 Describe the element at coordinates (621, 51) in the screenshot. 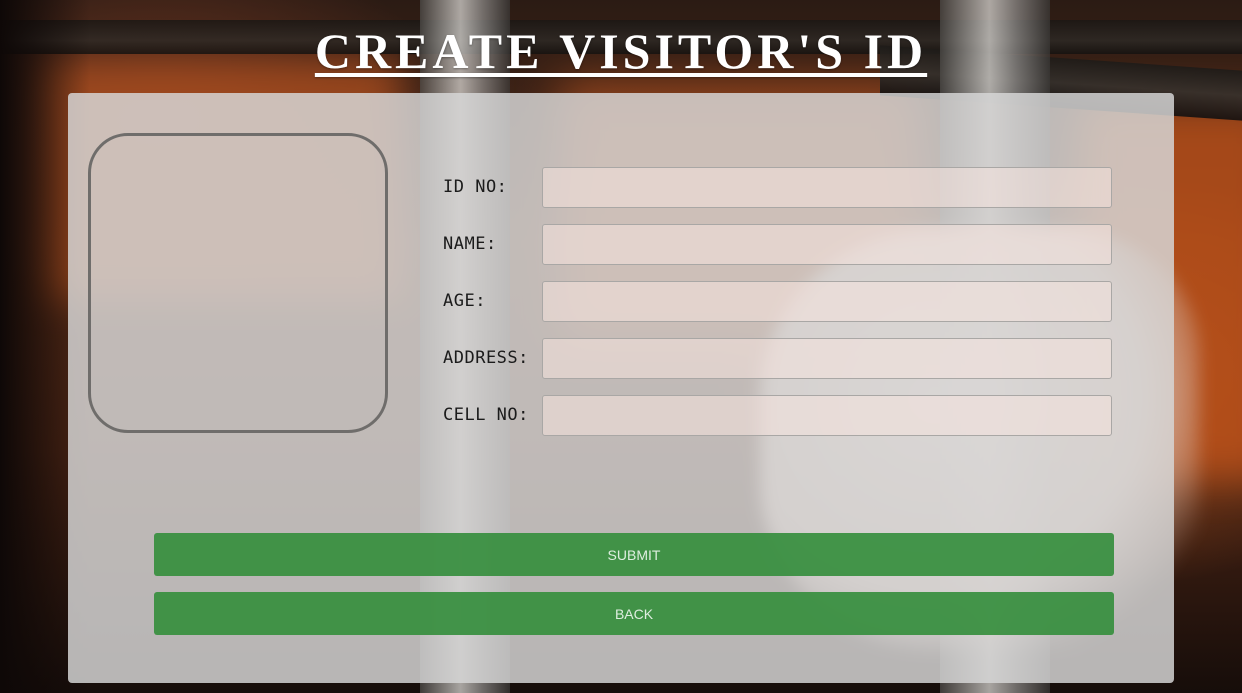

I see `page-title: CREATE VISITOR'S ID` at that location.